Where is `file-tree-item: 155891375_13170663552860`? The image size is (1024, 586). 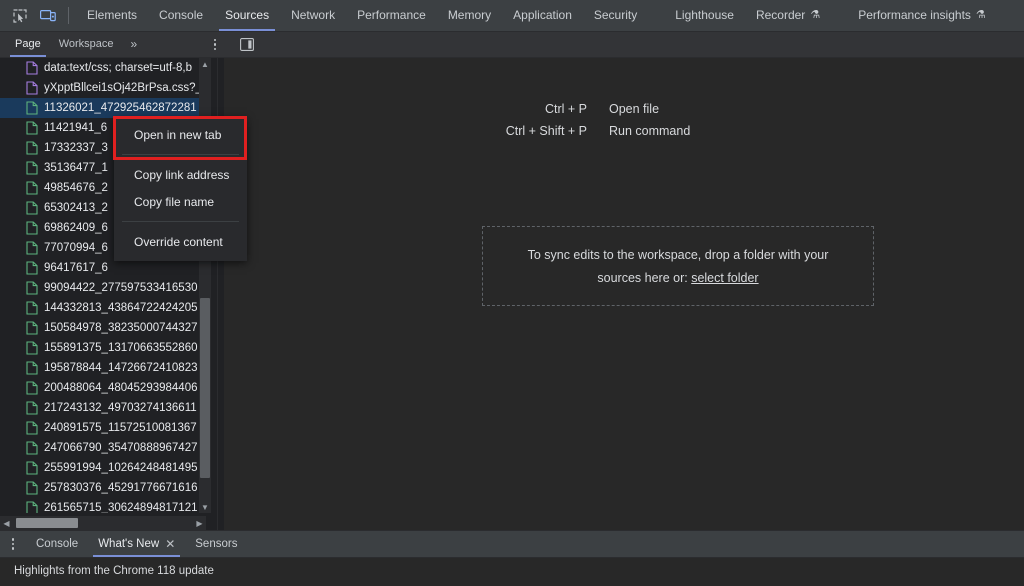 file-tree-item: 155891375_13170663552860 is located at coordinates (103, 348).